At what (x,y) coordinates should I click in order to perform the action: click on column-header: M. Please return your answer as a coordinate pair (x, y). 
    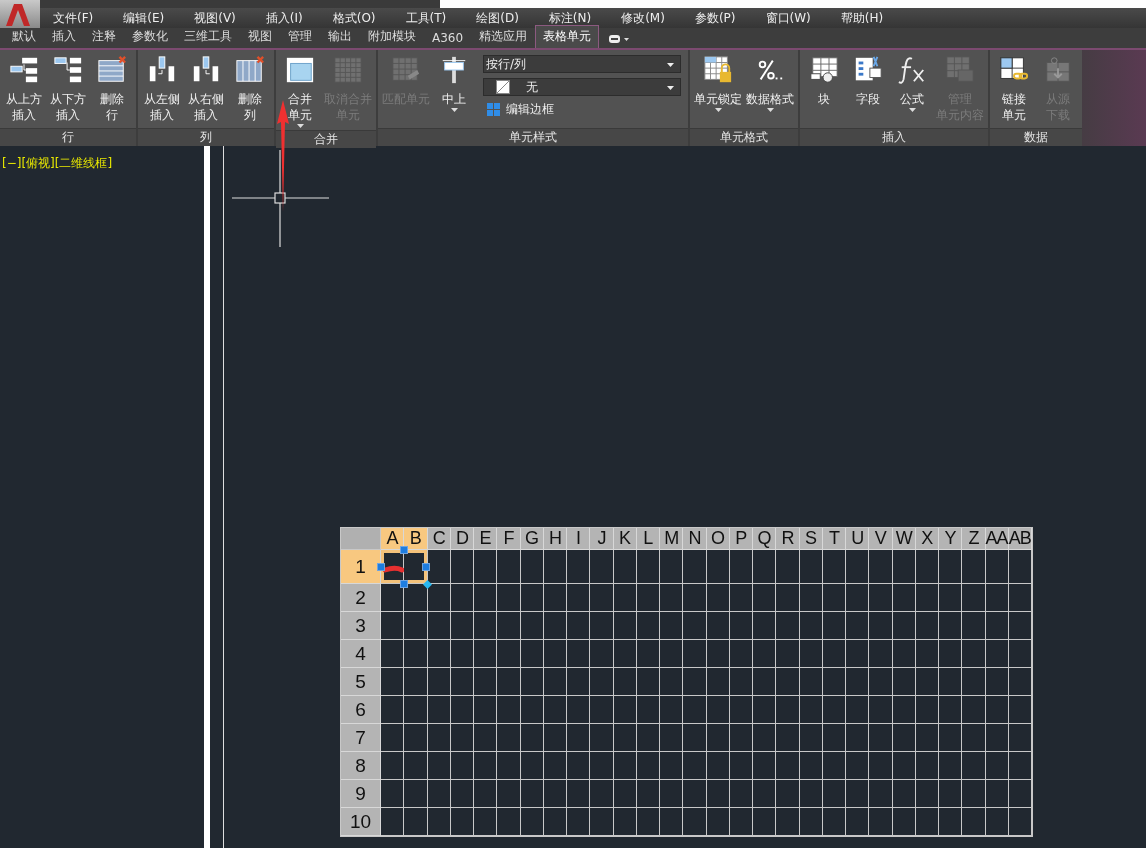
    Looking at the image, I should click on (672, 539).